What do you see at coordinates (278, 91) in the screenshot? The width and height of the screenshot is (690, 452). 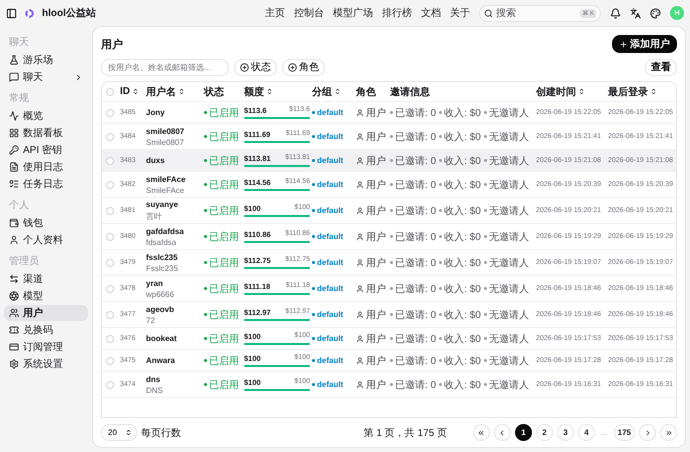 I see `column-header: 额度` at bounding box center [278, 91].